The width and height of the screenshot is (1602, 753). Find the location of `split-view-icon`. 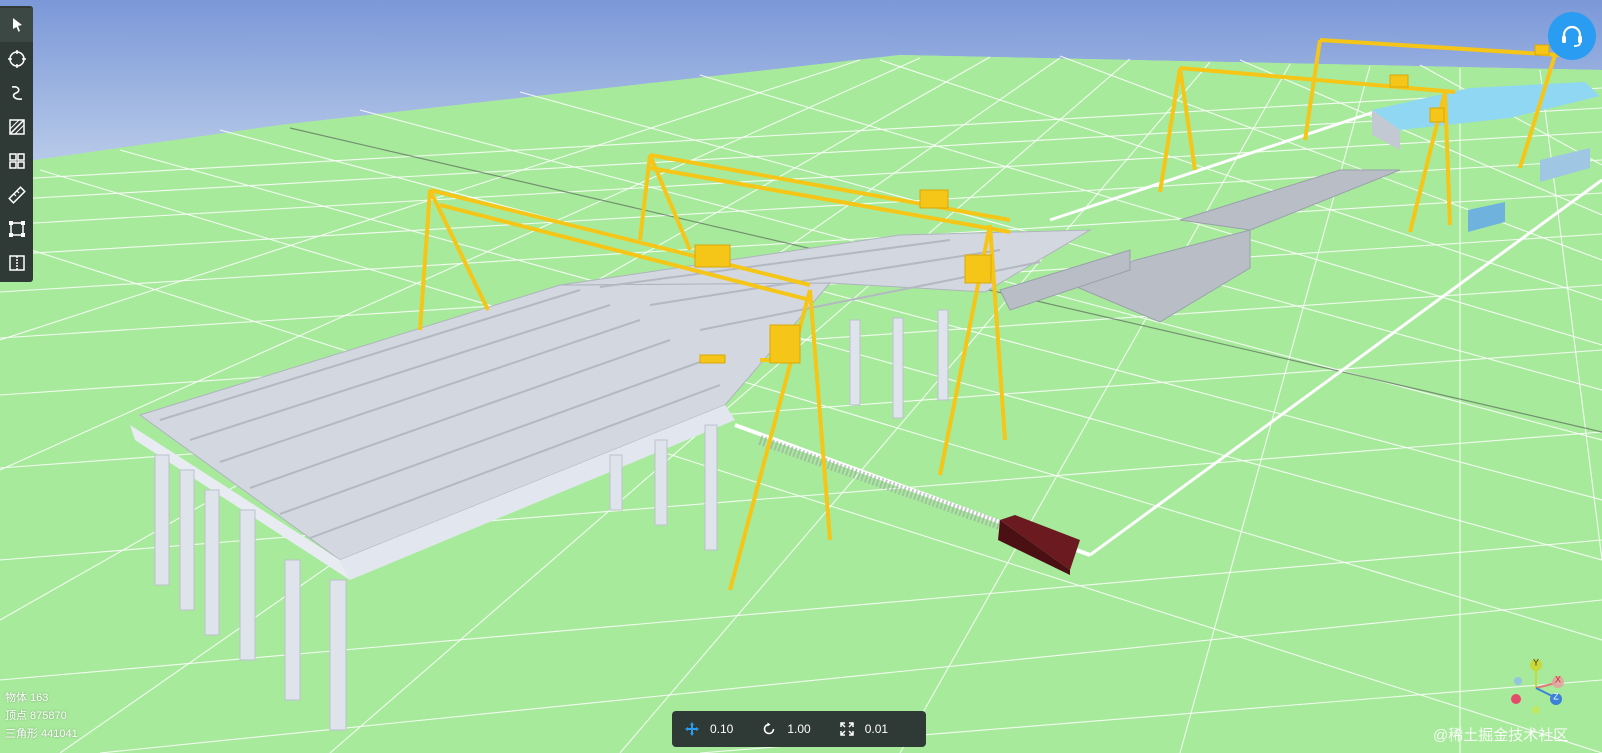

split-view-icon is located at coordinates (16, 263).